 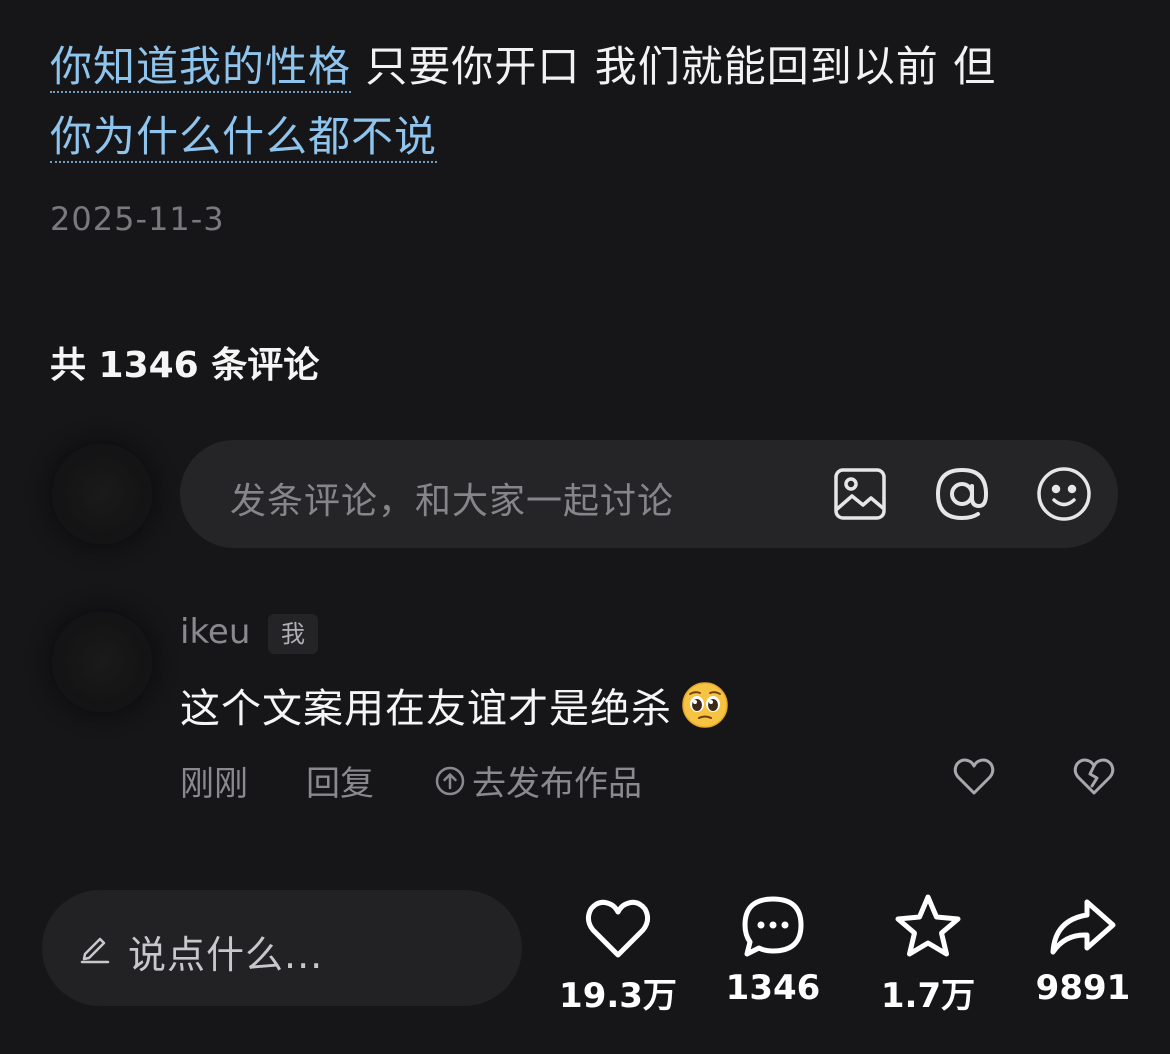 What do you see at coordinates (137, 219) in the screenshot?
I see `post-date: 2025-11-3` at bounding box center [137, 219].